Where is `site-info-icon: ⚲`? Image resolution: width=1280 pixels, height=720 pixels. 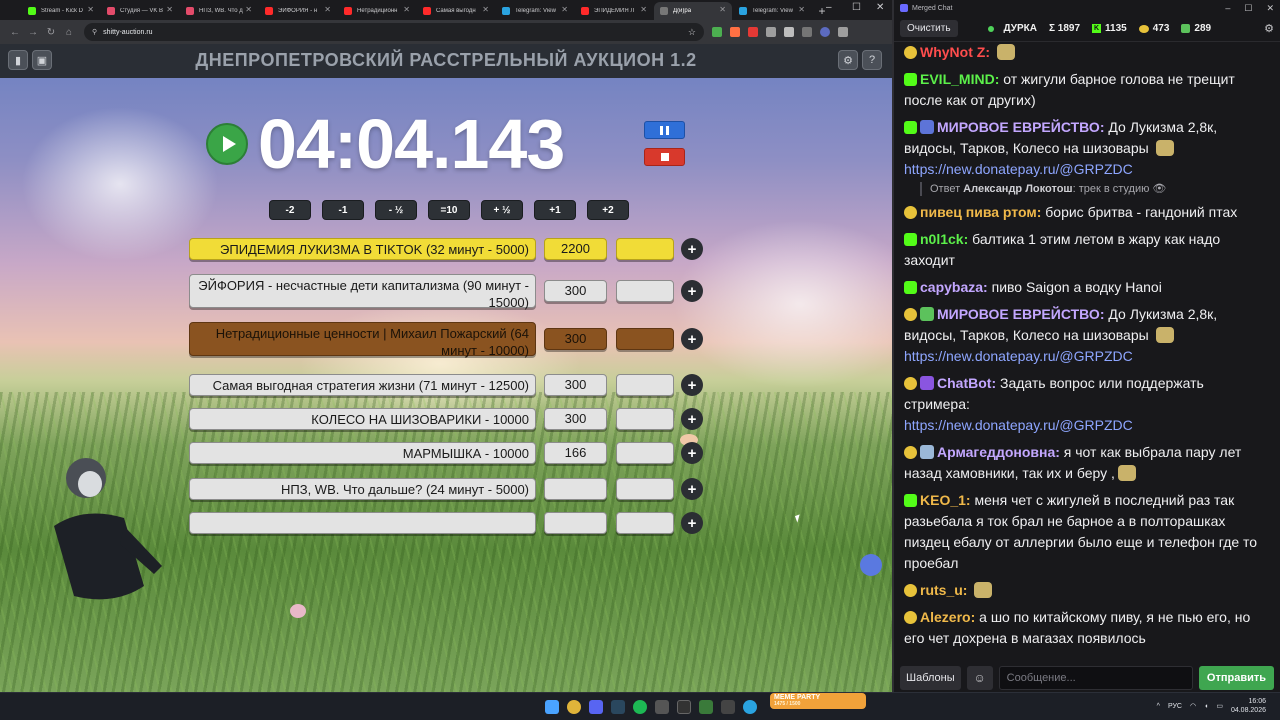
site-info-icon: ⚲ is located at coordinates (94, 32).